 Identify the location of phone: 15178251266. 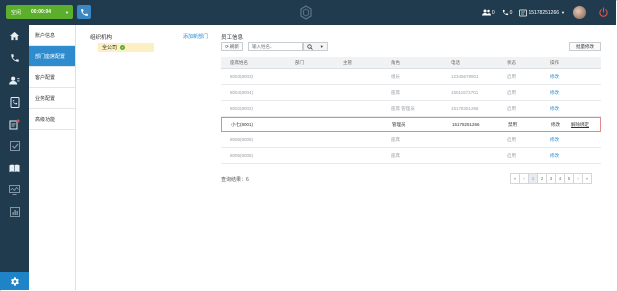
(465, 108).